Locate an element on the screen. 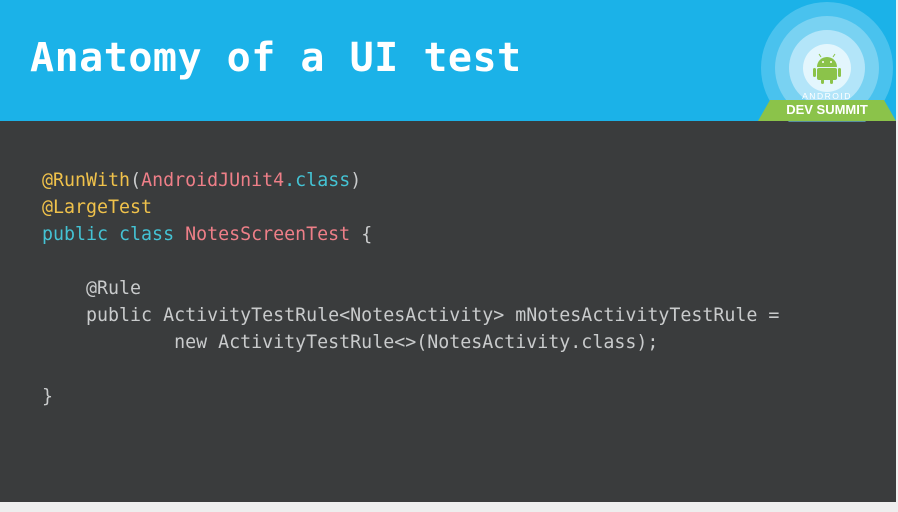  code-line-2: @LargeTest is located at coordinates (410, 207).